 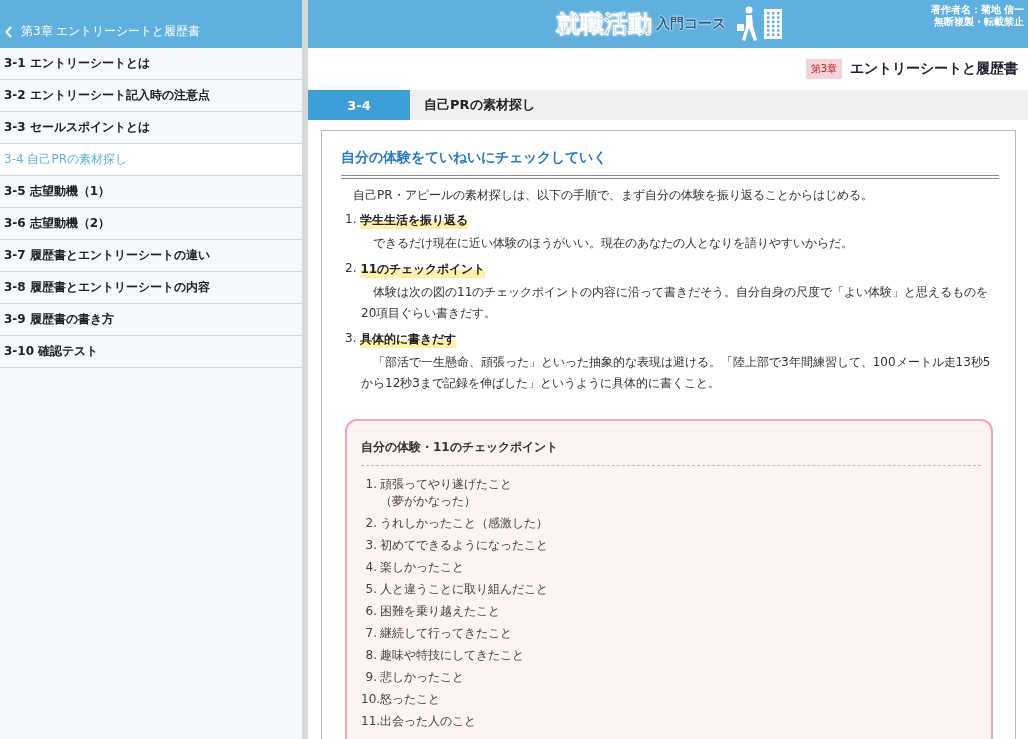 I want to click on checklist-item: 趣味や特技にしてきたこと, so click(x=452, y=655).